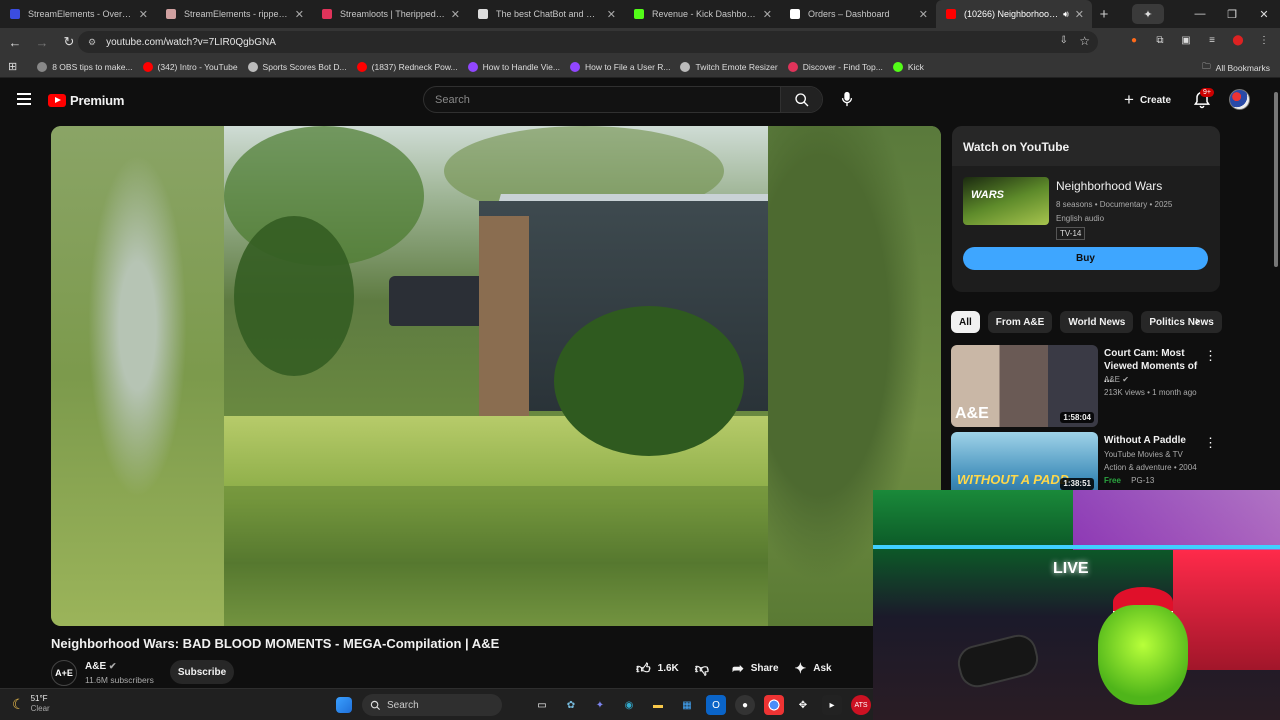 Image resolution: width=1280 pixels, height=720 pixels. Describe the element at coordinates (1134, 40) in the screenshot. I see `extension-orange-icon: ●` at that location.